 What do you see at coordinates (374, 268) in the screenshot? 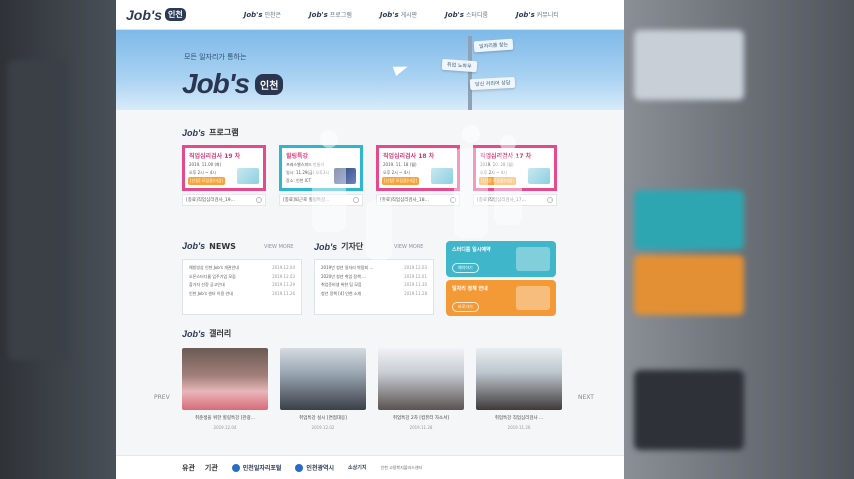
I see `reporter-item: 2019년 청년 일자리 박람회 ... 2019.12.03` at bounding box center [374, 268].